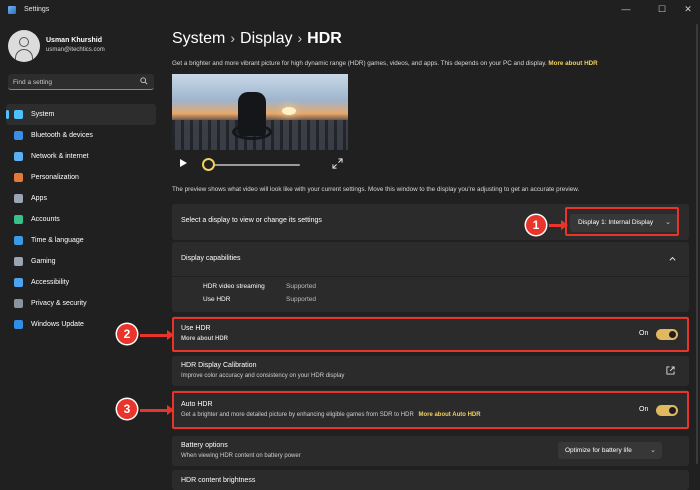  I want to click on sidebar-item-label: Accounts, so click(45, 219).